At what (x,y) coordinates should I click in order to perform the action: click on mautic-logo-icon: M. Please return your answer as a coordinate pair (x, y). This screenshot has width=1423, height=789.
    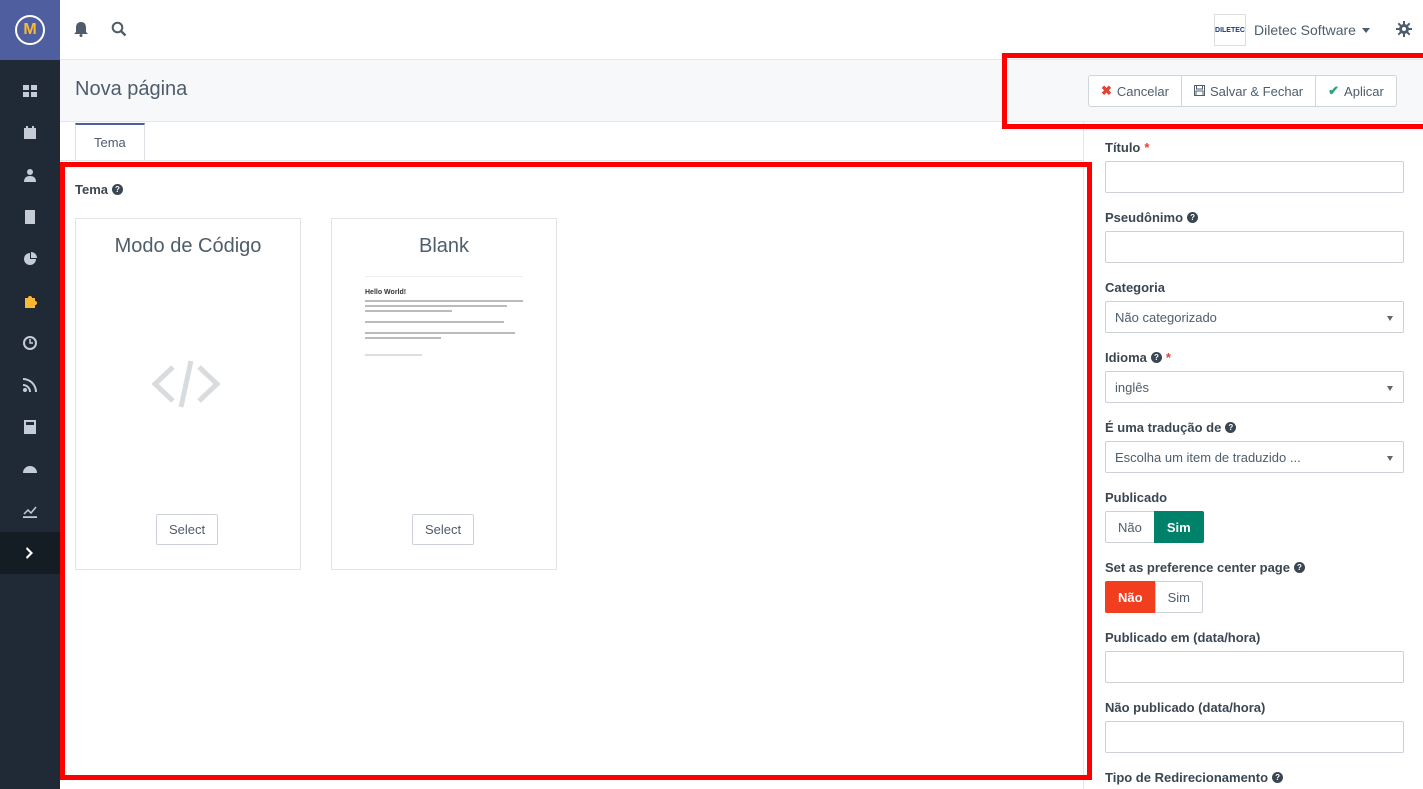
    Looking at the image, I should click on (30, 30).